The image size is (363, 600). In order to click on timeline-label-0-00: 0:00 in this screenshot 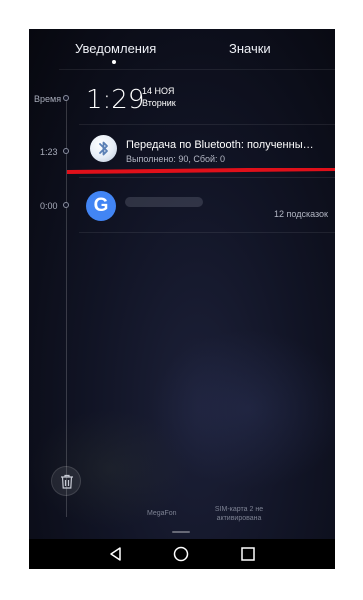, I will do `click(49, 206)`.